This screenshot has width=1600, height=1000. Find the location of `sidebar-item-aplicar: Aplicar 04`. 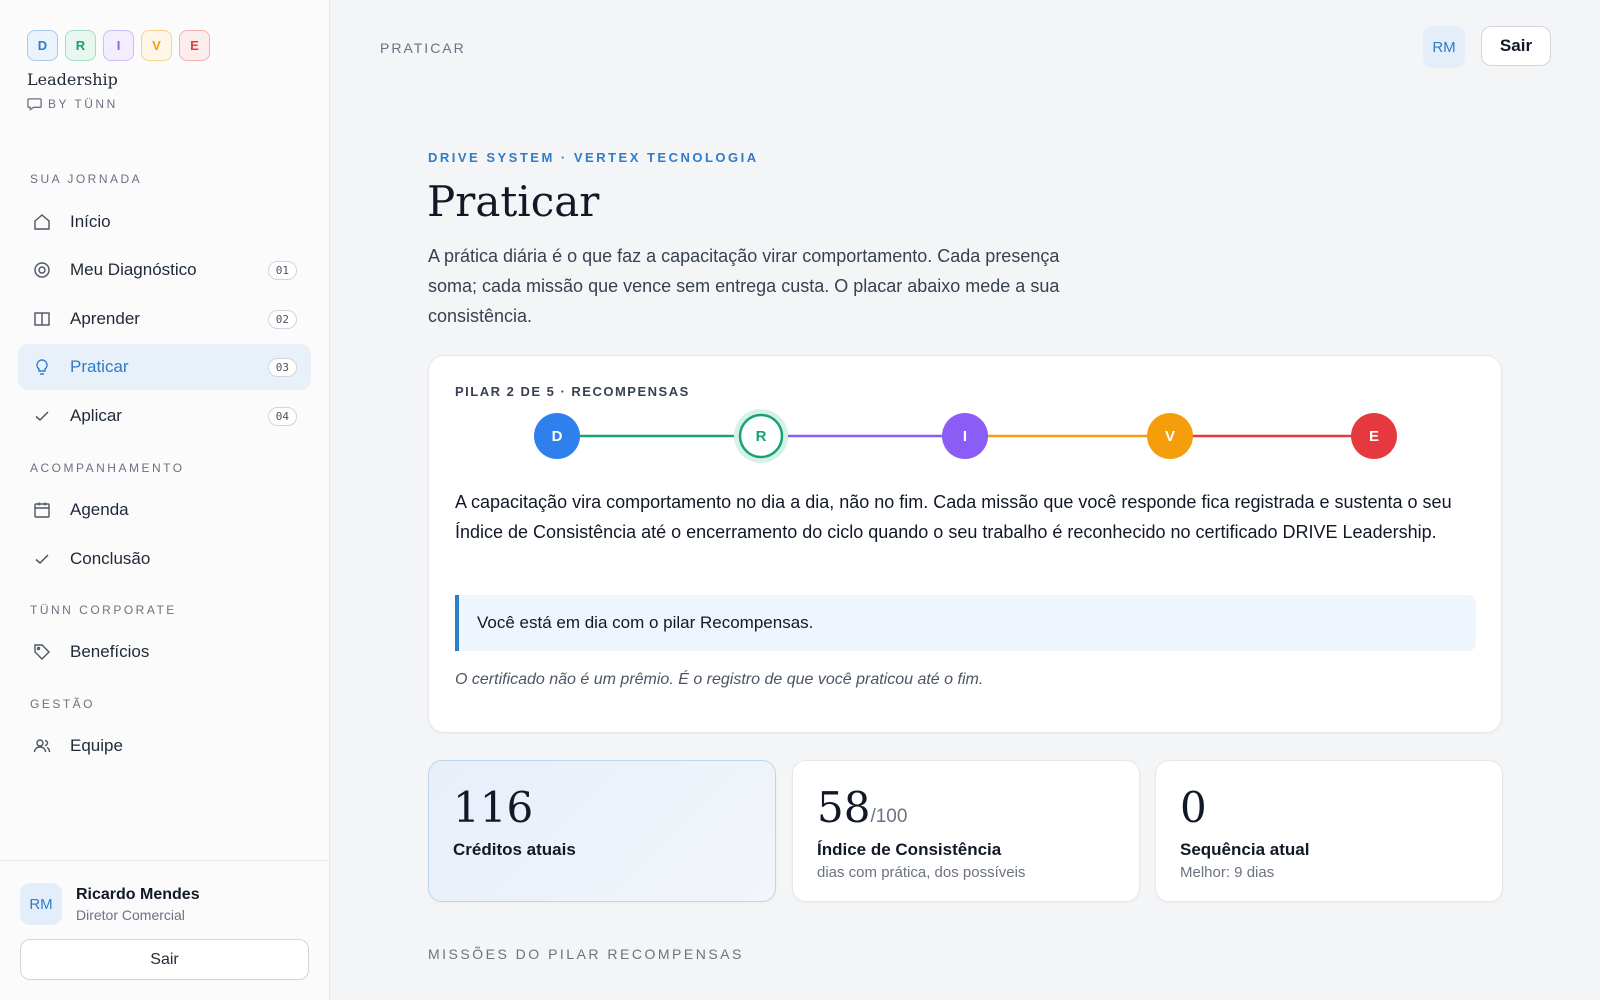

sidebar-item-aplicar: Aplicar 04 is located at coordinates (164, 416).